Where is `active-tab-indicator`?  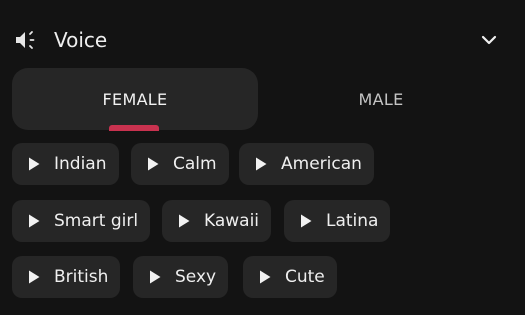 active-tab-indicator is located at coordinates (134, 128).